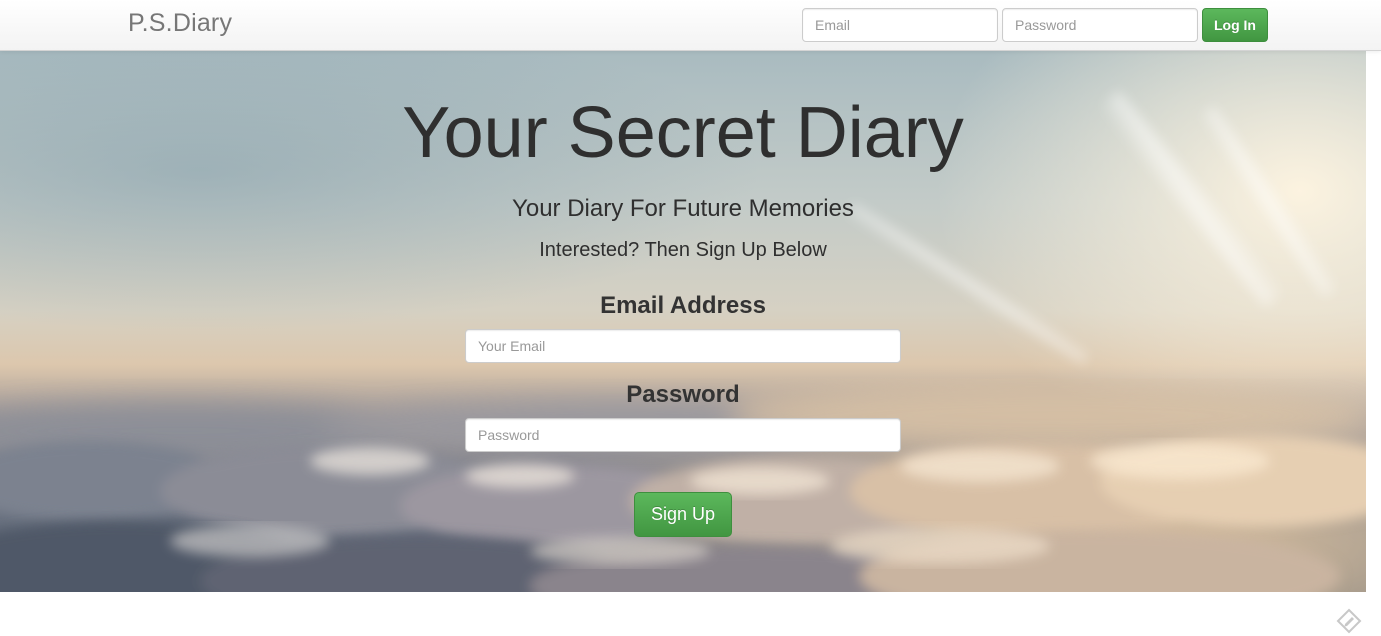  What do you see at coordinates (900, 25) in the screenshot?
I see `navbar-email-input` at bounding box center [900, 25].